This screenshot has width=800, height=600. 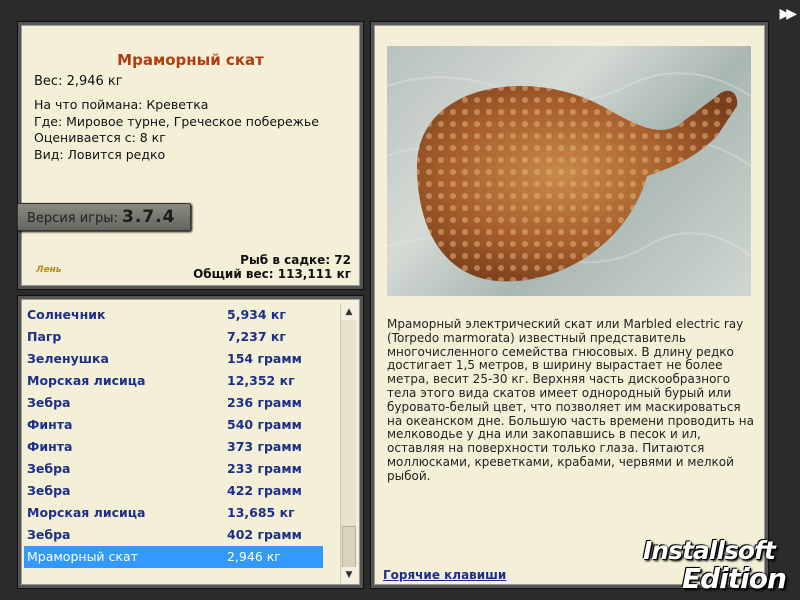 What do you see at coordinates (78, 81) in the screenshot?
I see `fish-weight: Вес: 2,946 кг` at bounding box center [78, 81].